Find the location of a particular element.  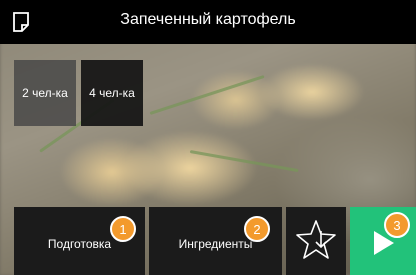

portion-label: 2 чел-ка is located at coordinates (45, 93).